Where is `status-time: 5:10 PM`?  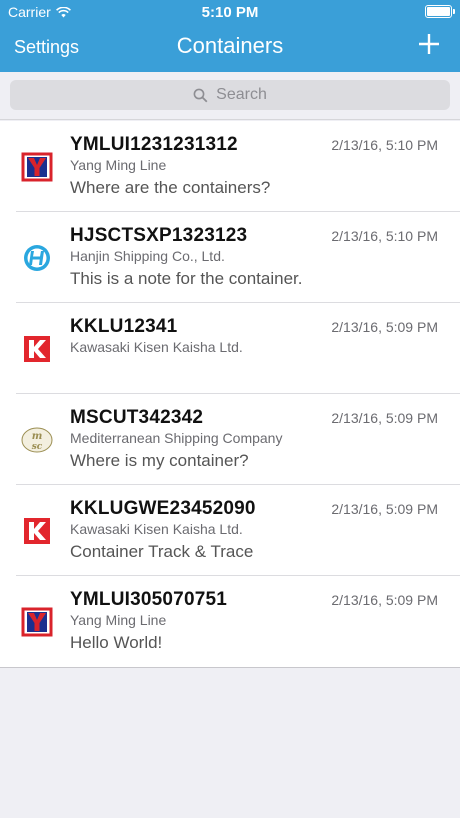 status-time: 5:10 PM is located at coordinates (230, 12).